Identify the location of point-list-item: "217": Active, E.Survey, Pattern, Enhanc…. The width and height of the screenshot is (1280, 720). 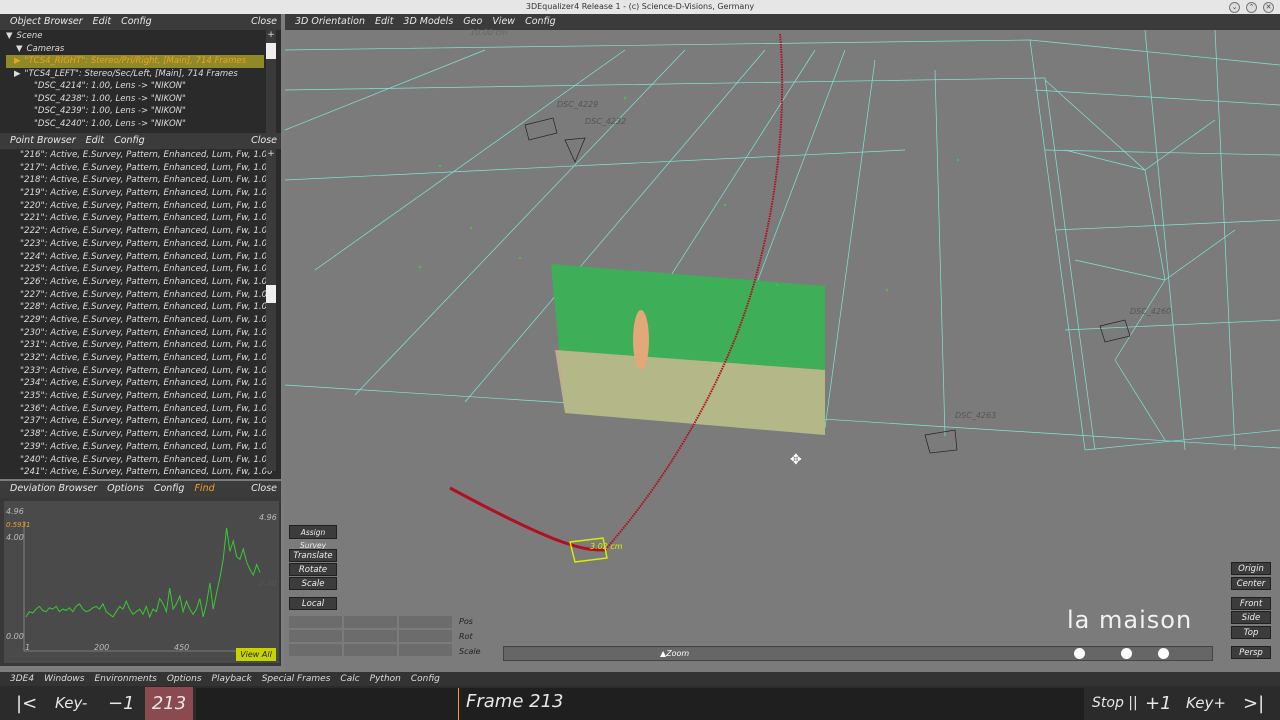
(136, 168).